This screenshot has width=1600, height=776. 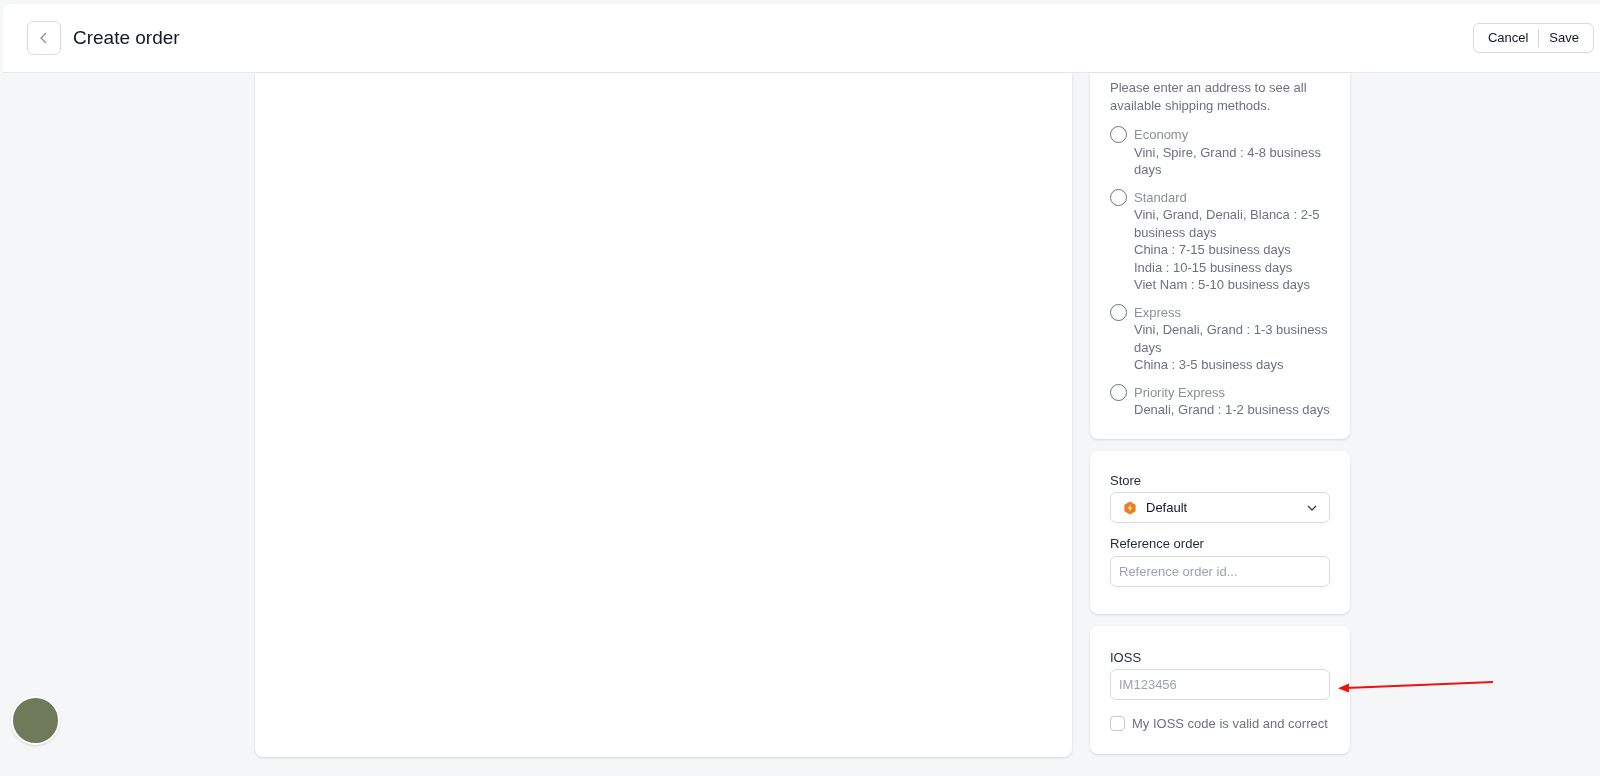 I want to click on delivery-time: Vini, Grand, Denali, Blanca : 2-5 business days, so click(x=1227, y=223).